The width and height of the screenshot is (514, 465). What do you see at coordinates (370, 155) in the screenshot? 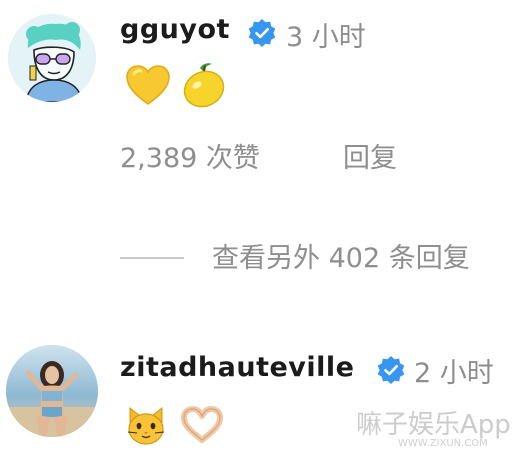
I see `reply-button: 回复` at bounding box center [370, 155].